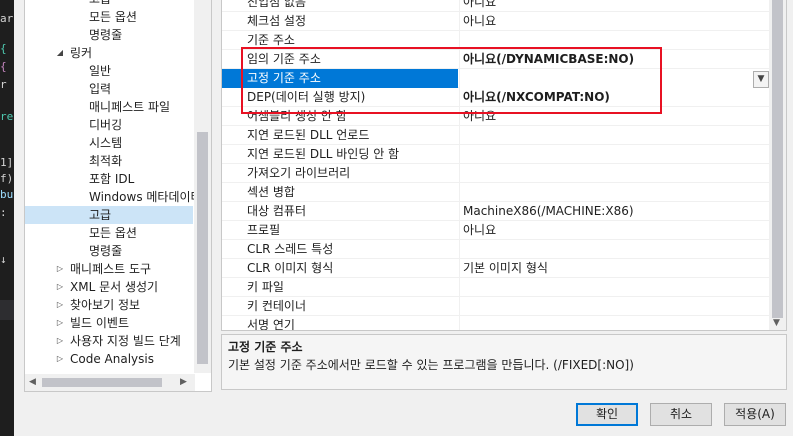 The image size is (793, 436). Describe the element at coordinates (7, 194) in the screenshot. I see `editor-code-fragment: bu` at that location.